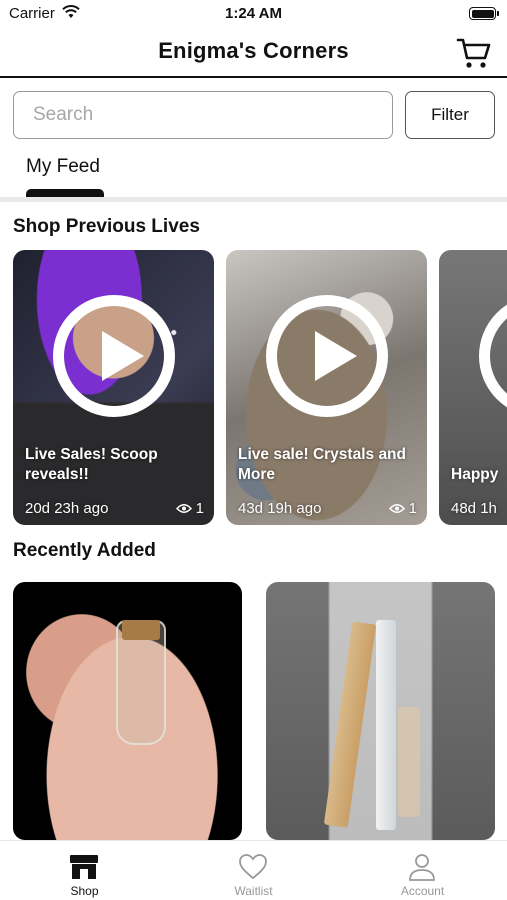 This screenshot has width=507, height=900. I want to click on palo-santo-stick, so click(350, 724).